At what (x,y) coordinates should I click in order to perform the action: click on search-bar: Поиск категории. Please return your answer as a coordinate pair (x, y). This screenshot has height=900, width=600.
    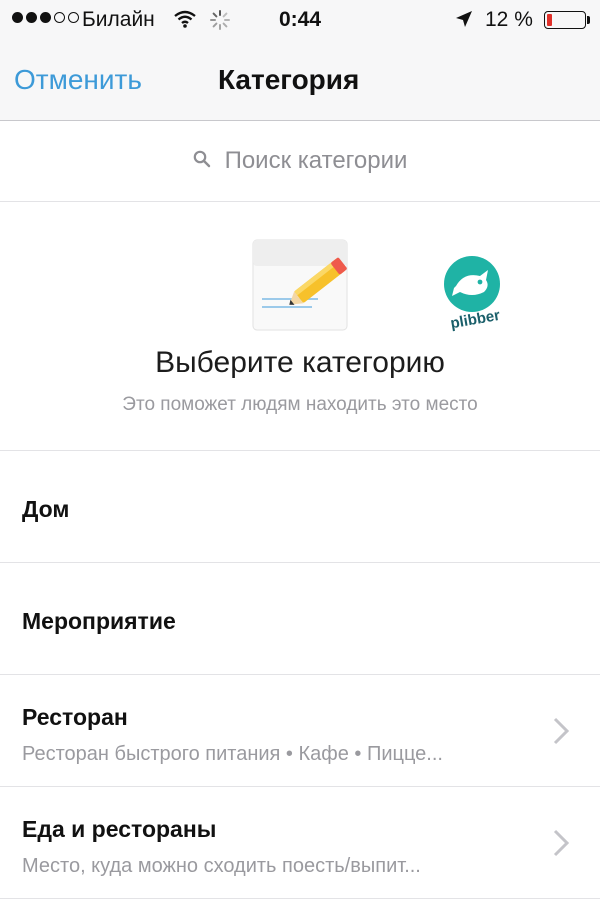
    Looking at the image, I should click on (300, 161).